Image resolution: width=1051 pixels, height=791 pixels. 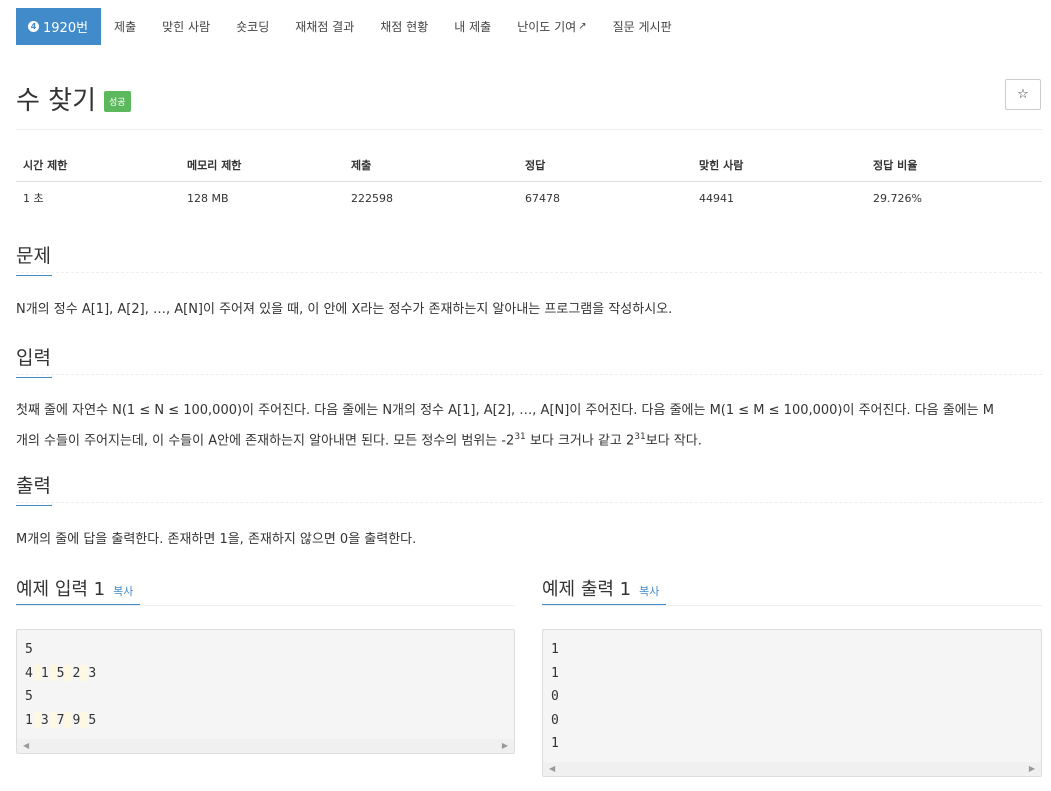 I want to click on tab-rejudge-results: 재채점 결과, so click(x=324, y=26).